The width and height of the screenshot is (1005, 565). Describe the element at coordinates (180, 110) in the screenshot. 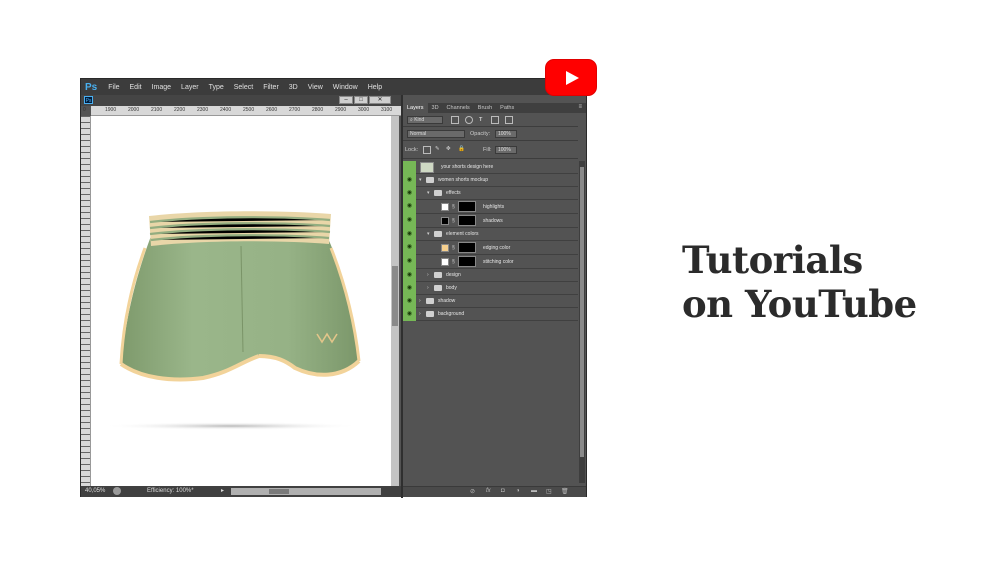

I see `ruler-tick: 2200` at that location.